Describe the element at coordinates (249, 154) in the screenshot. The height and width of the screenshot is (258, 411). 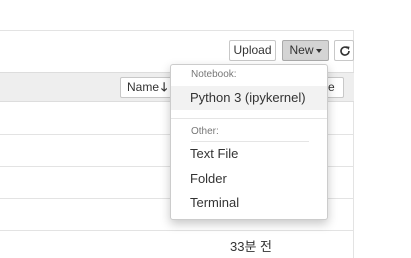
I see `menu-item-text-file: Text File` at that location.